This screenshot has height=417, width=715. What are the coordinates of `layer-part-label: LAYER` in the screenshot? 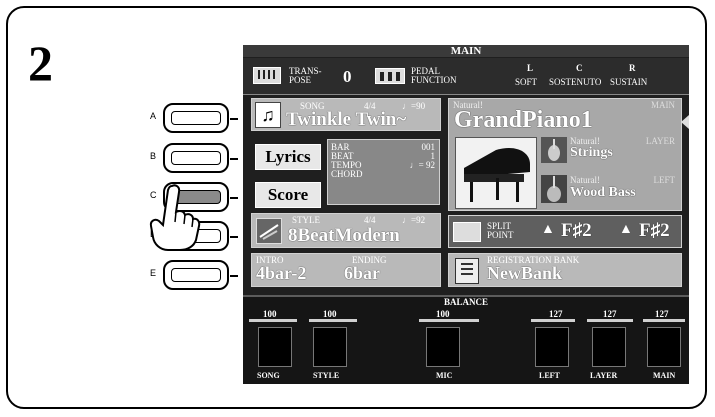 It's located at (660, 141).